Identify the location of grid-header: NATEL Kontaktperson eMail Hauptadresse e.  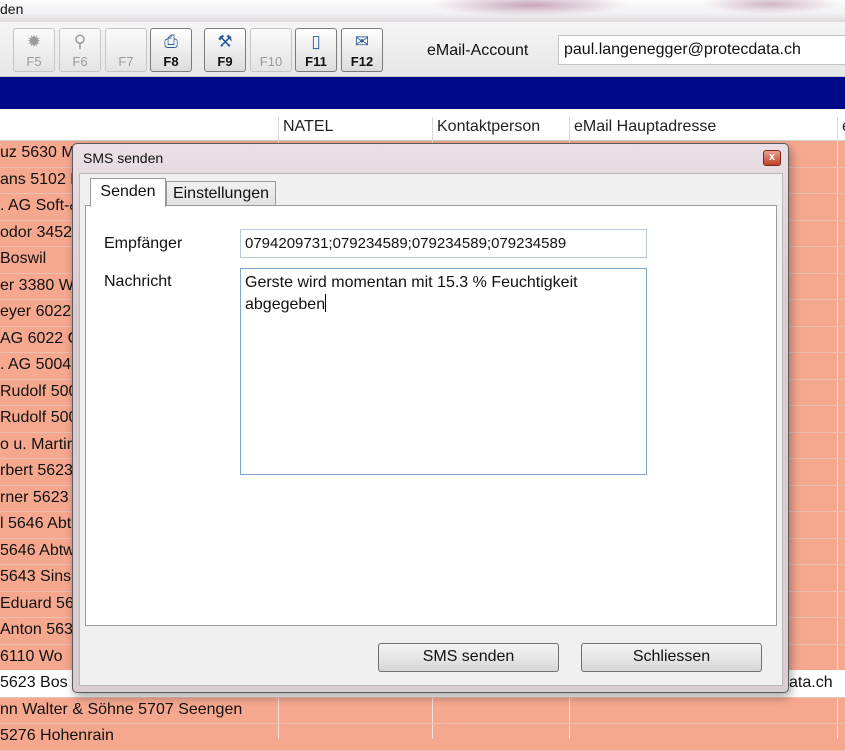
(422, 129).